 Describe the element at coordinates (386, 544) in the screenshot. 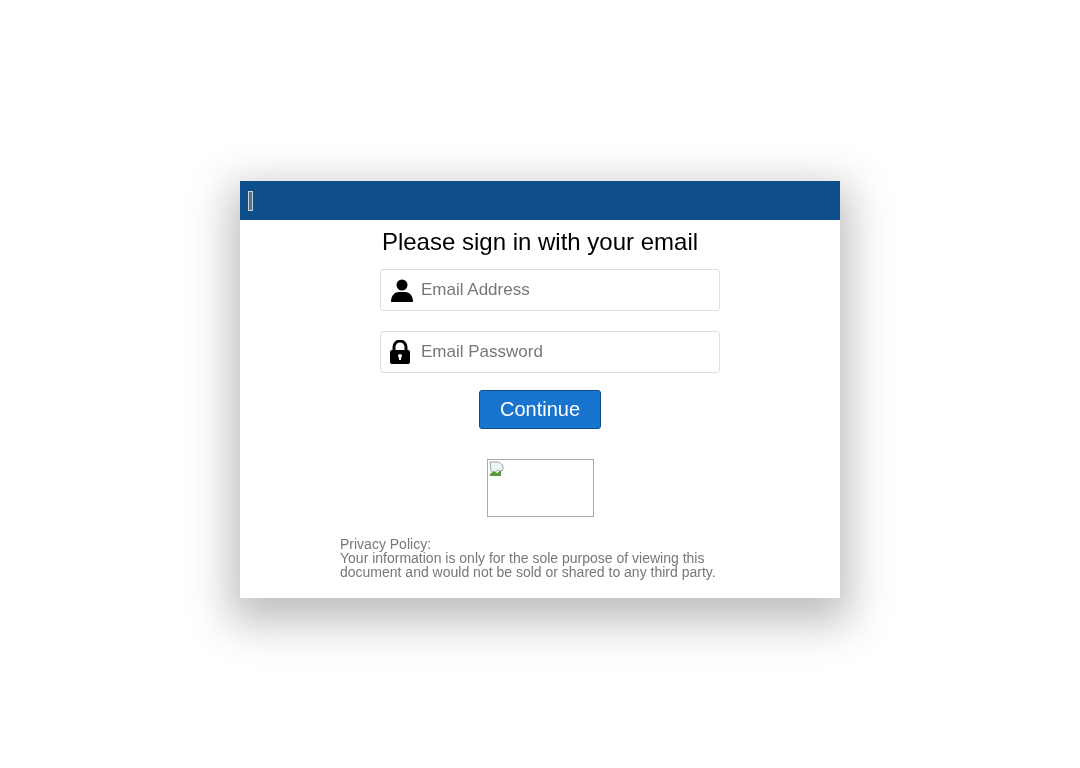

I see `privacy-title: Privacy Policy:` at that location.